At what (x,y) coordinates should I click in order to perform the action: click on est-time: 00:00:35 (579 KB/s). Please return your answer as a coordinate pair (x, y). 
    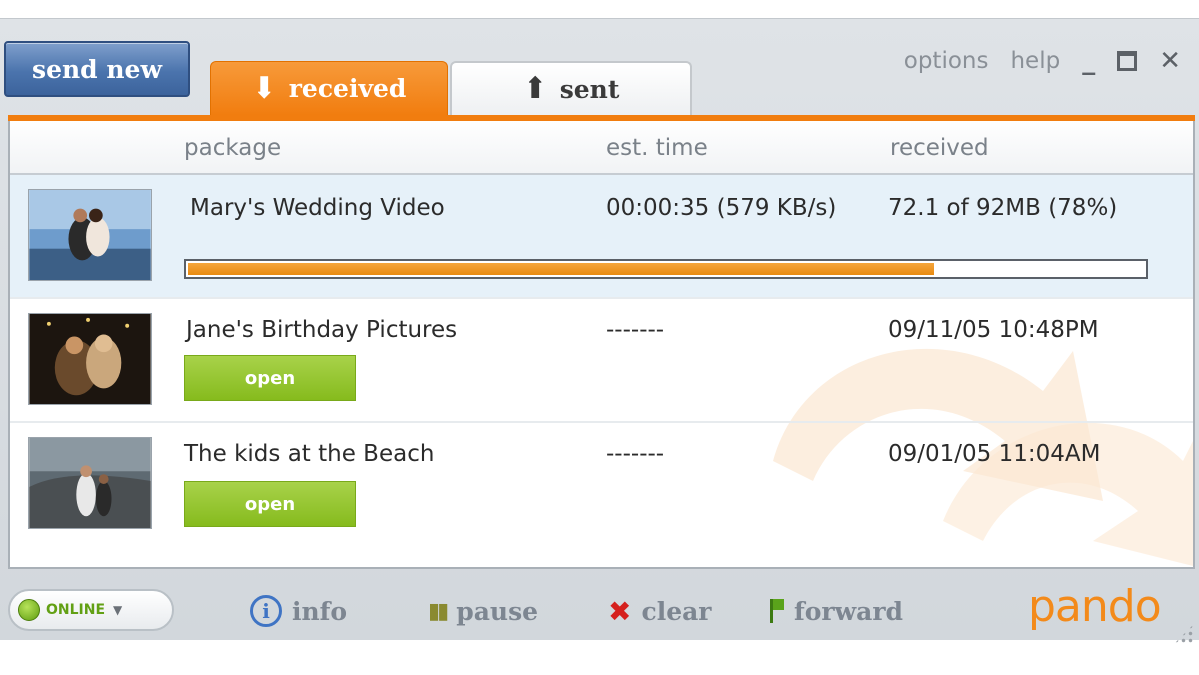
    Looking at the image, I should click on (721, 208).